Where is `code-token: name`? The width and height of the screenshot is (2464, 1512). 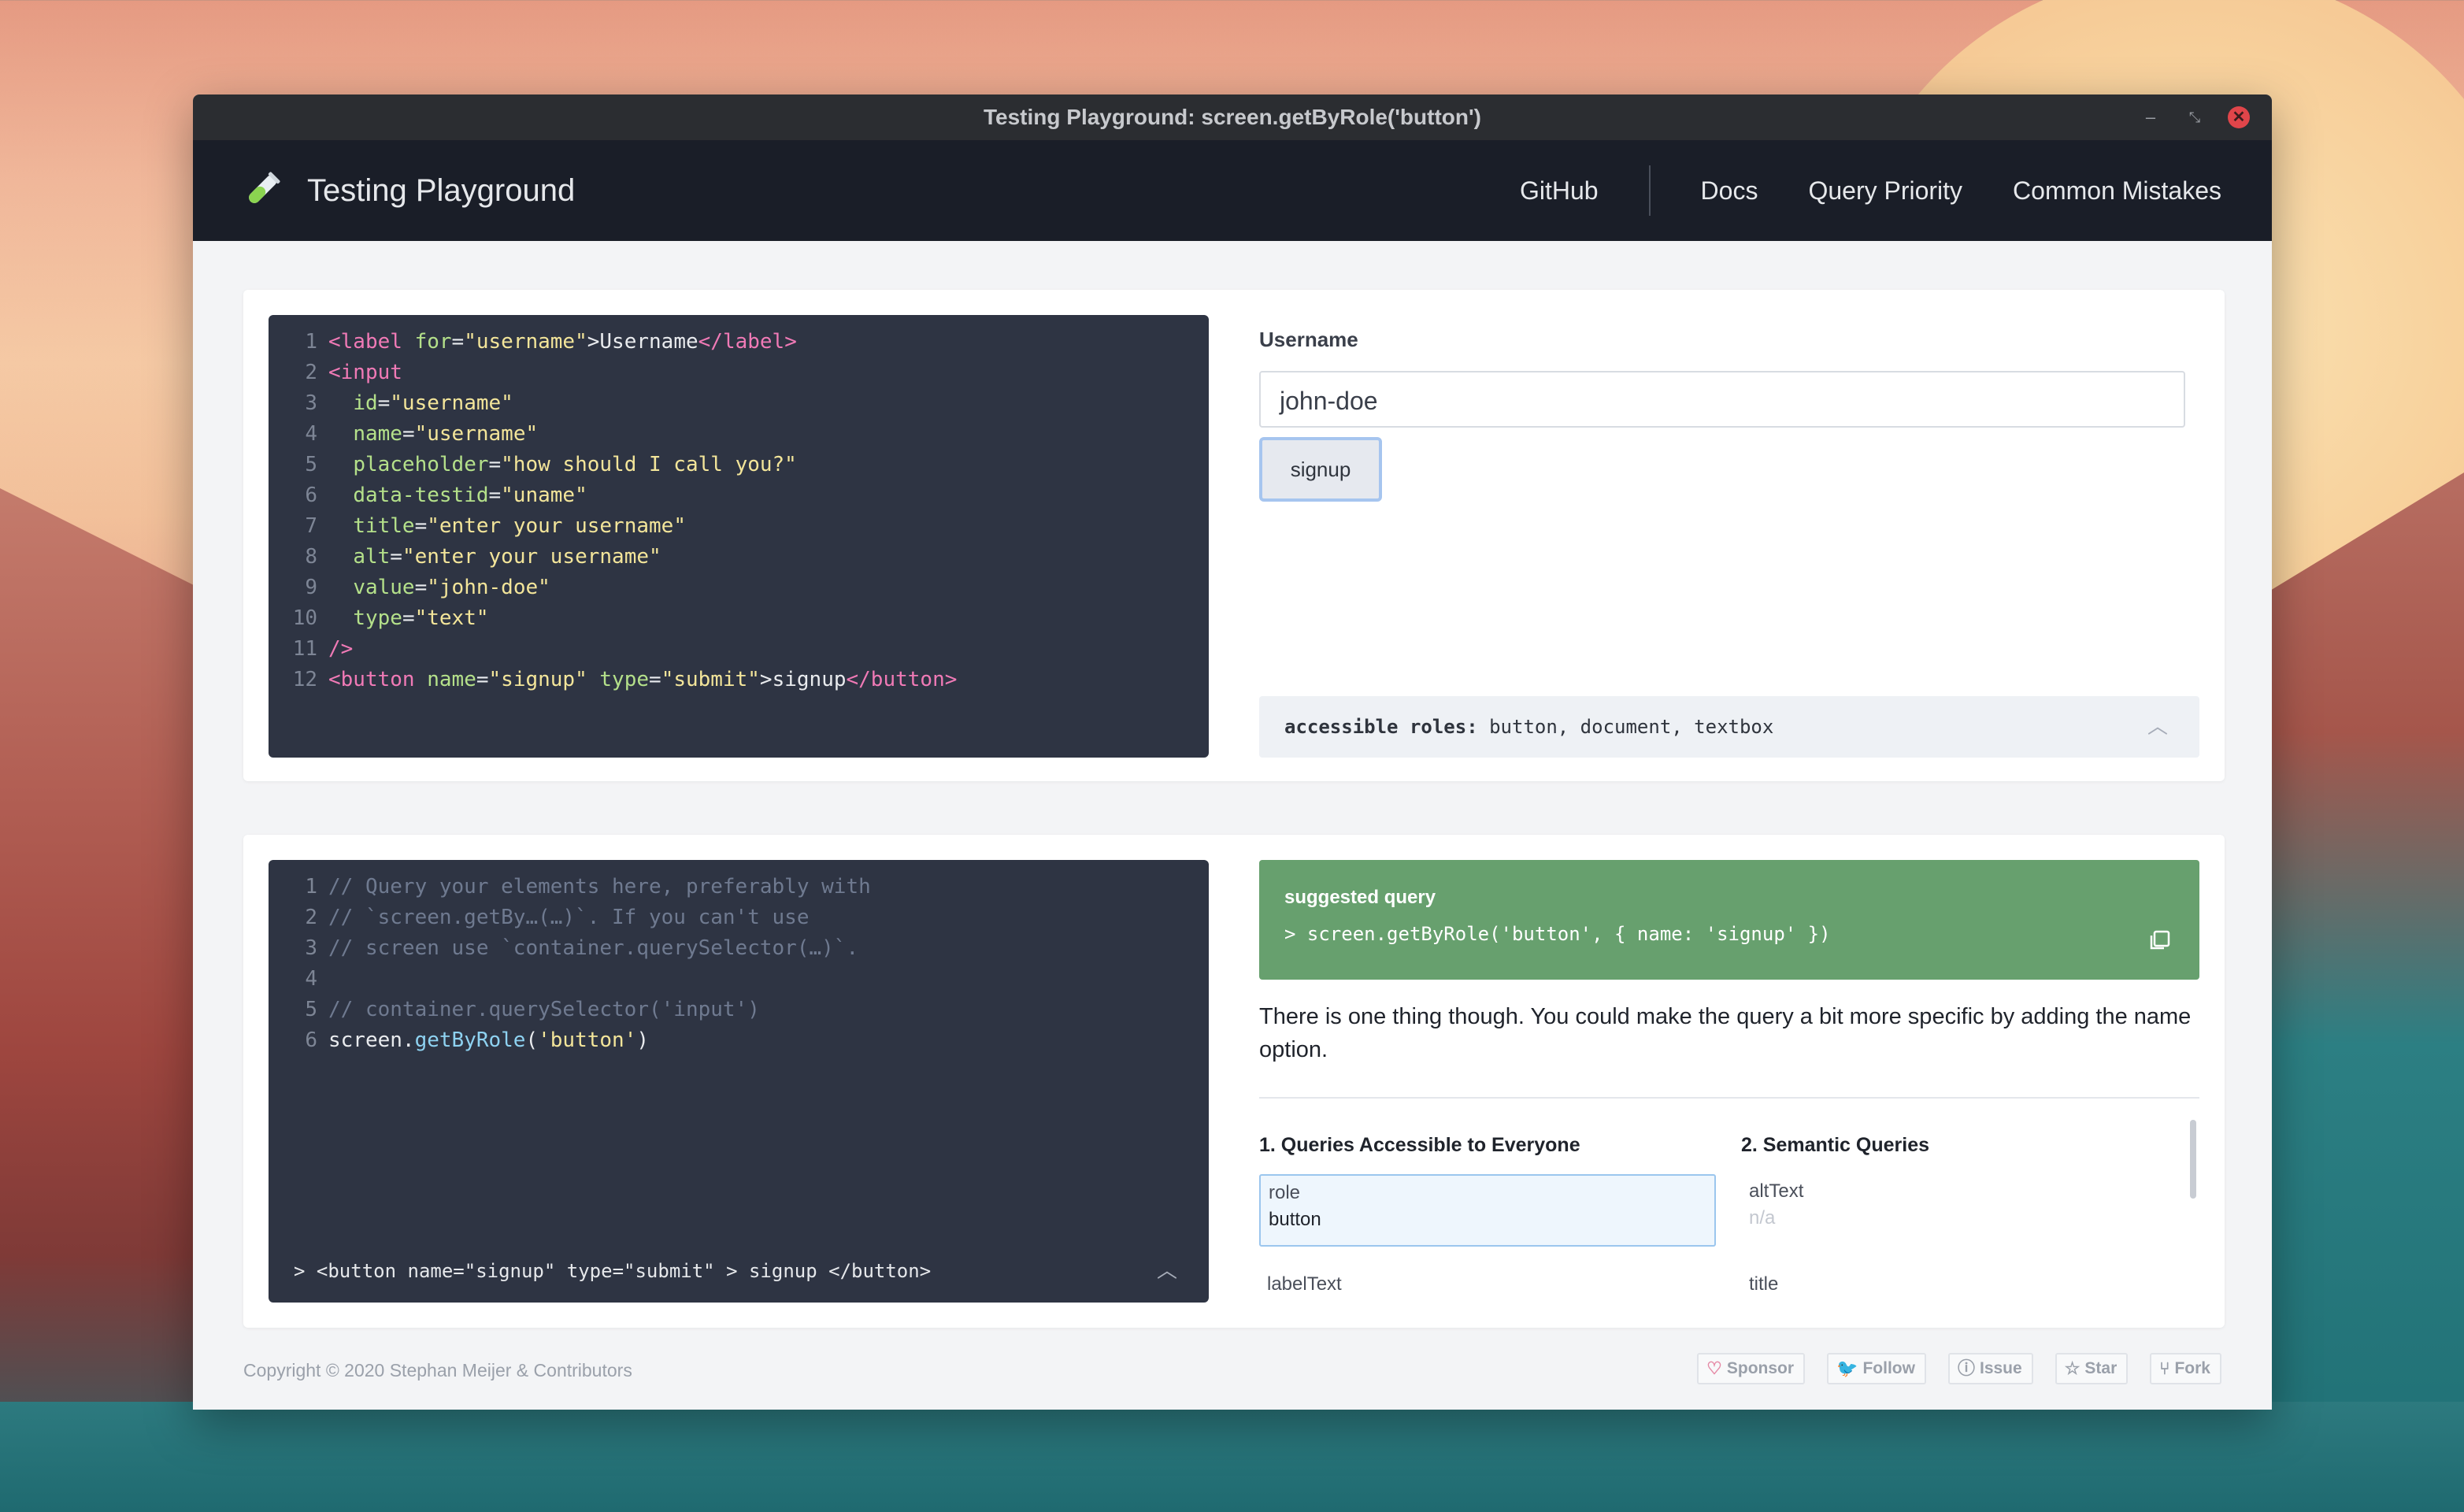
code-token: name is located at coordinates (377, 434).